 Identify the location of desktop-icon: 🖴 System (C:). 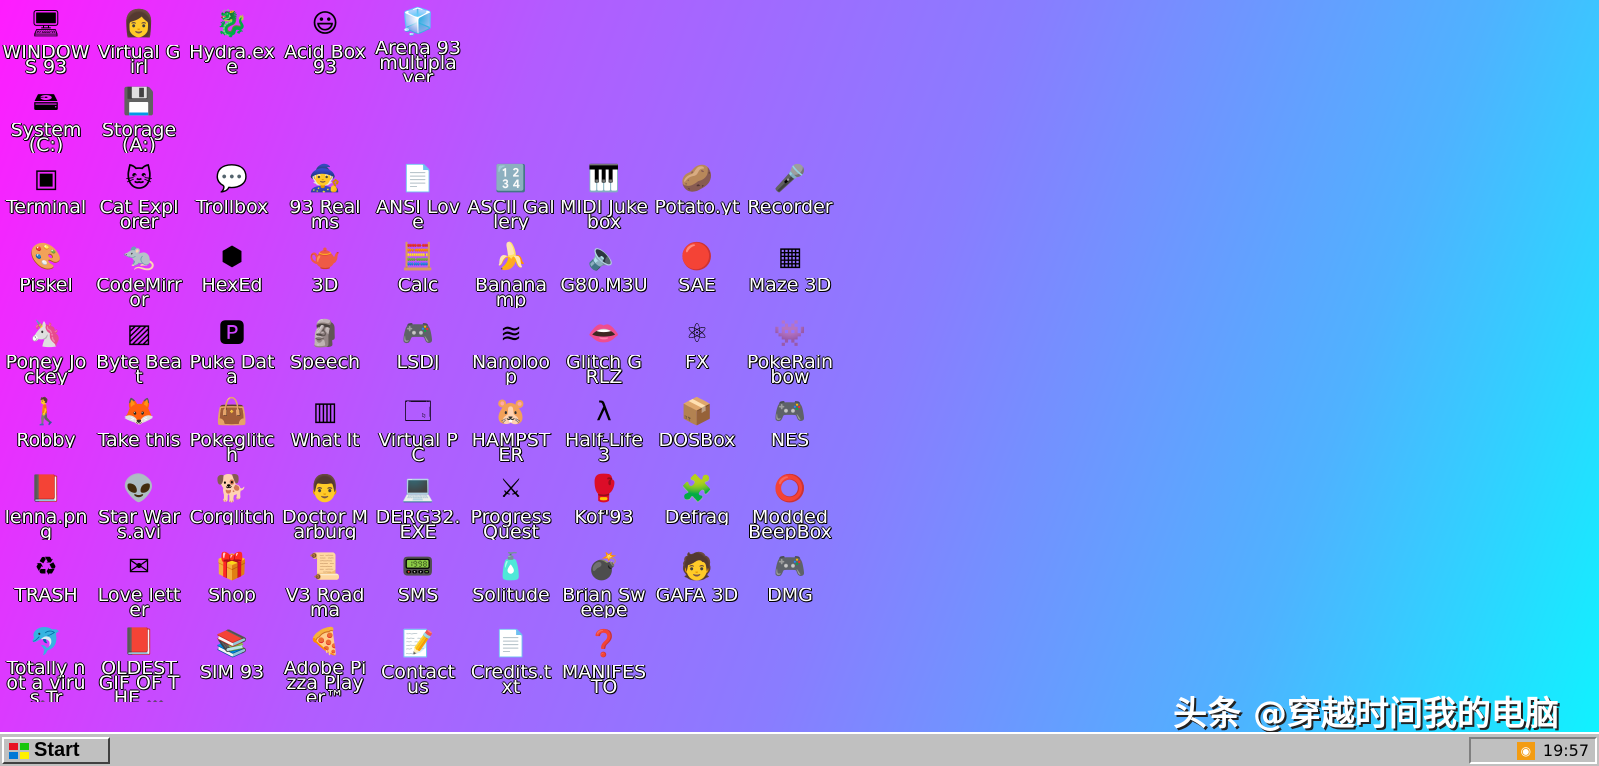
(46, 121).